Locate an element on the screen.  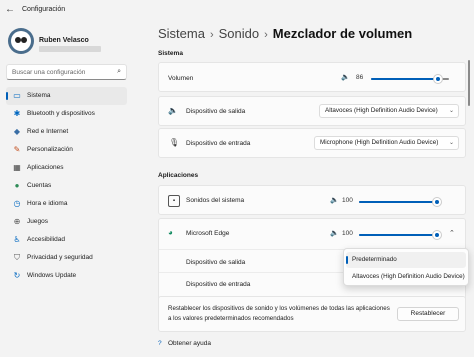
user-email-redacted is located at coordinates (70, 49).